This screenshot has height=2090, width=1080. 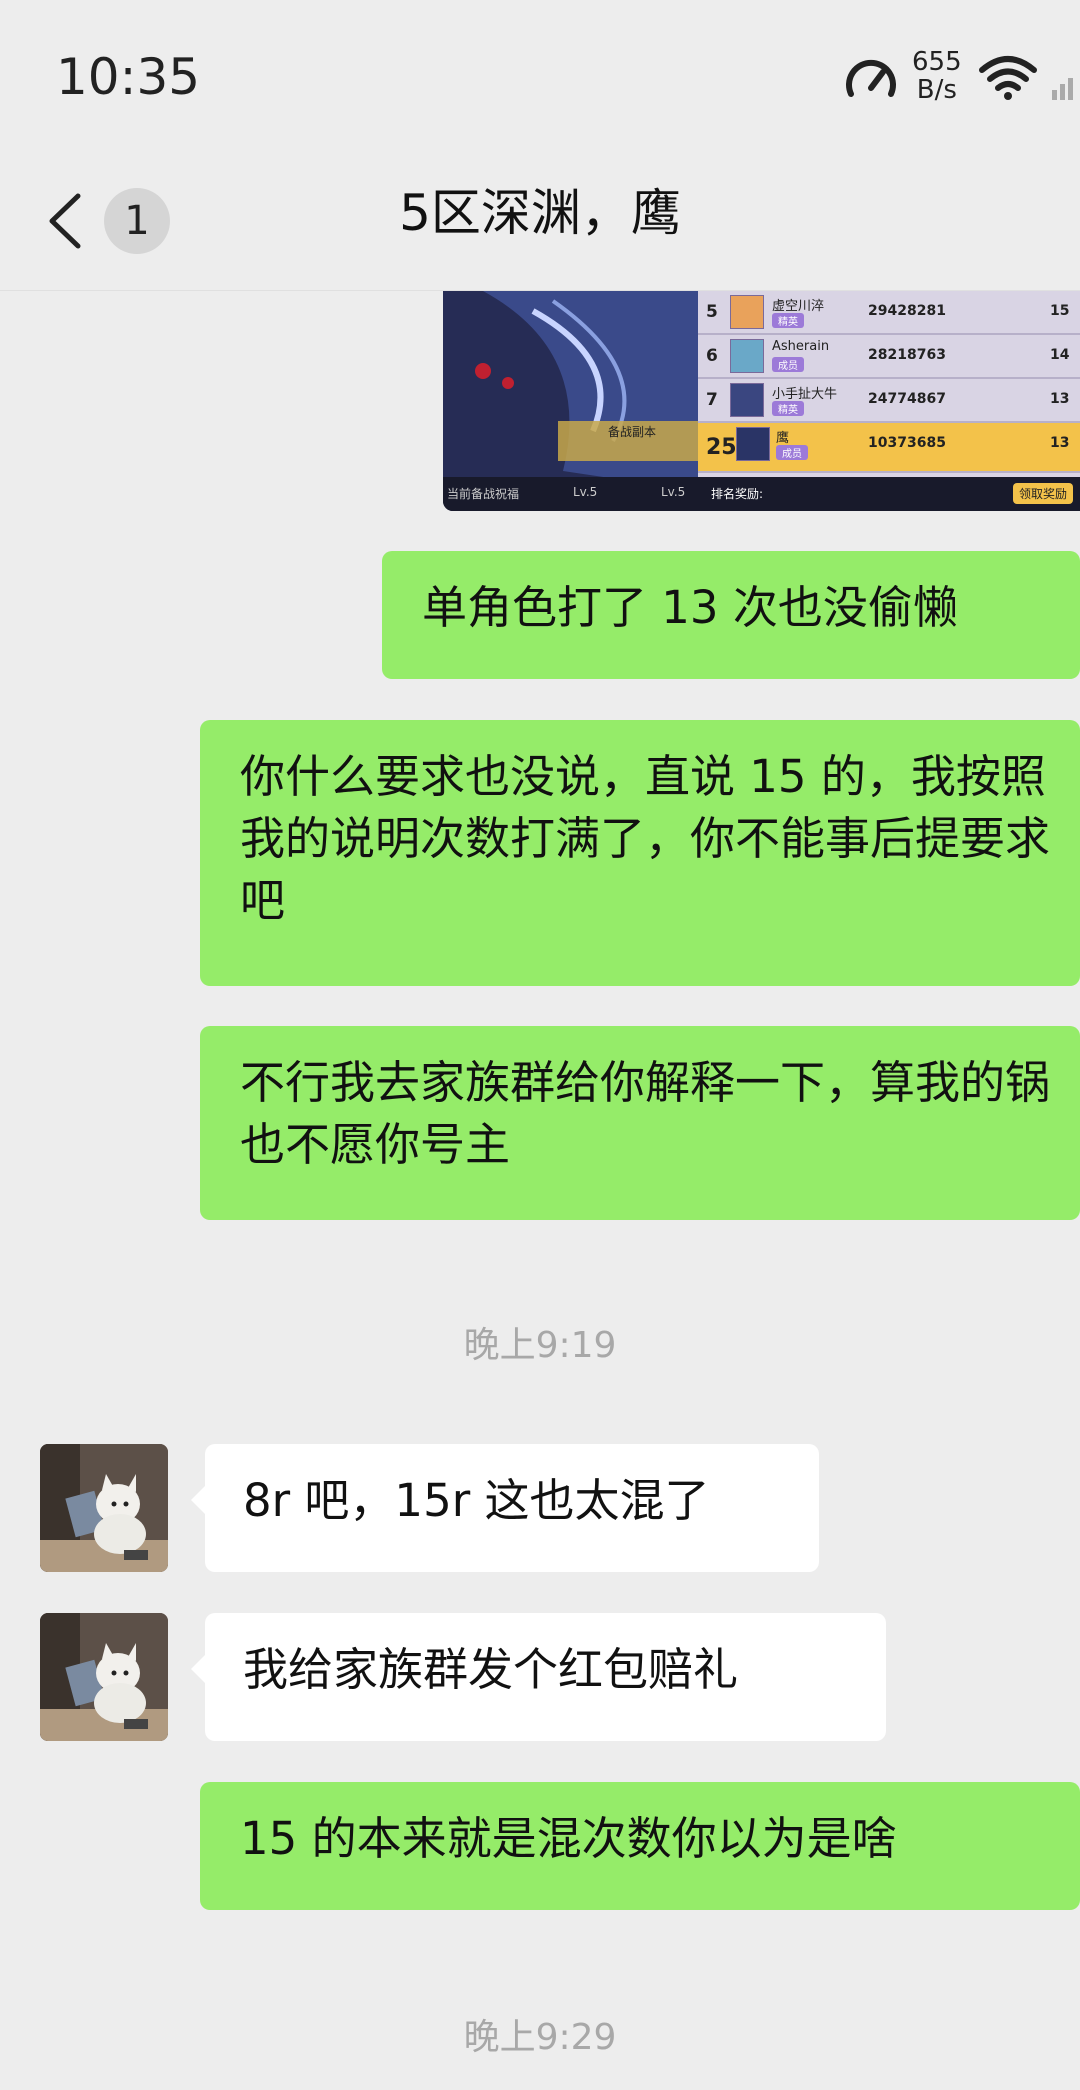 What do you see at coordinates (128, 77) in the screenshot?
I see `status-time: 10:35` at bounding box center [128, 77].